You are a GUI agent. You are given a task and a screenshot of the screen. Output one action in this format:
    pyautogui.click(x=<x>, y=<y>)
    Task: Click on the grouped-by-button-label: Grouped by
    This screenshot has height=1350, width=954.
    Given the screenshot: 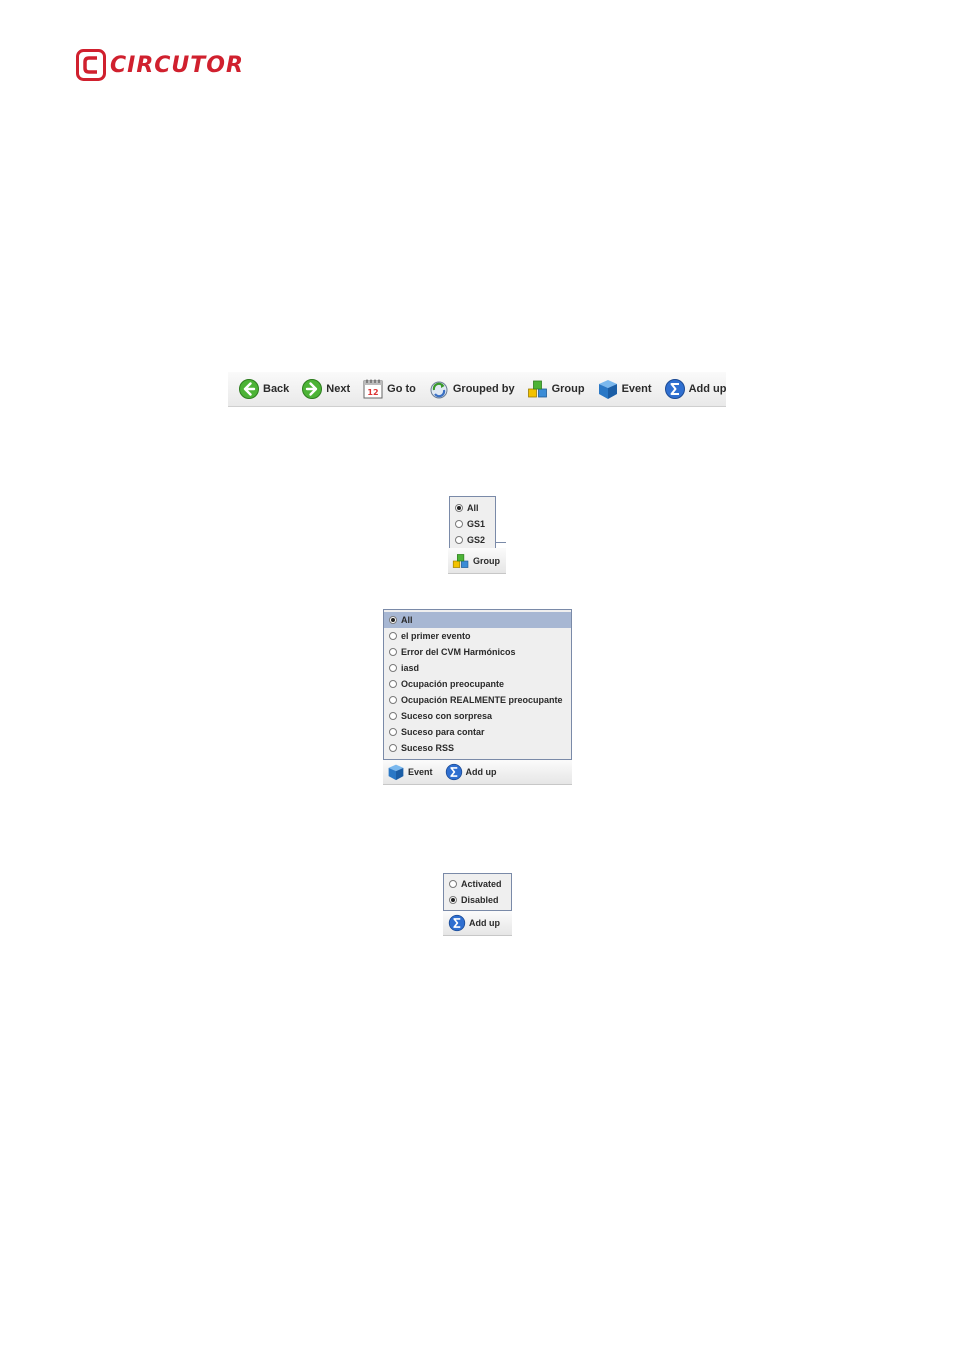 What is the action you would take?
    pyautogui.click(x=483, y=389)
    